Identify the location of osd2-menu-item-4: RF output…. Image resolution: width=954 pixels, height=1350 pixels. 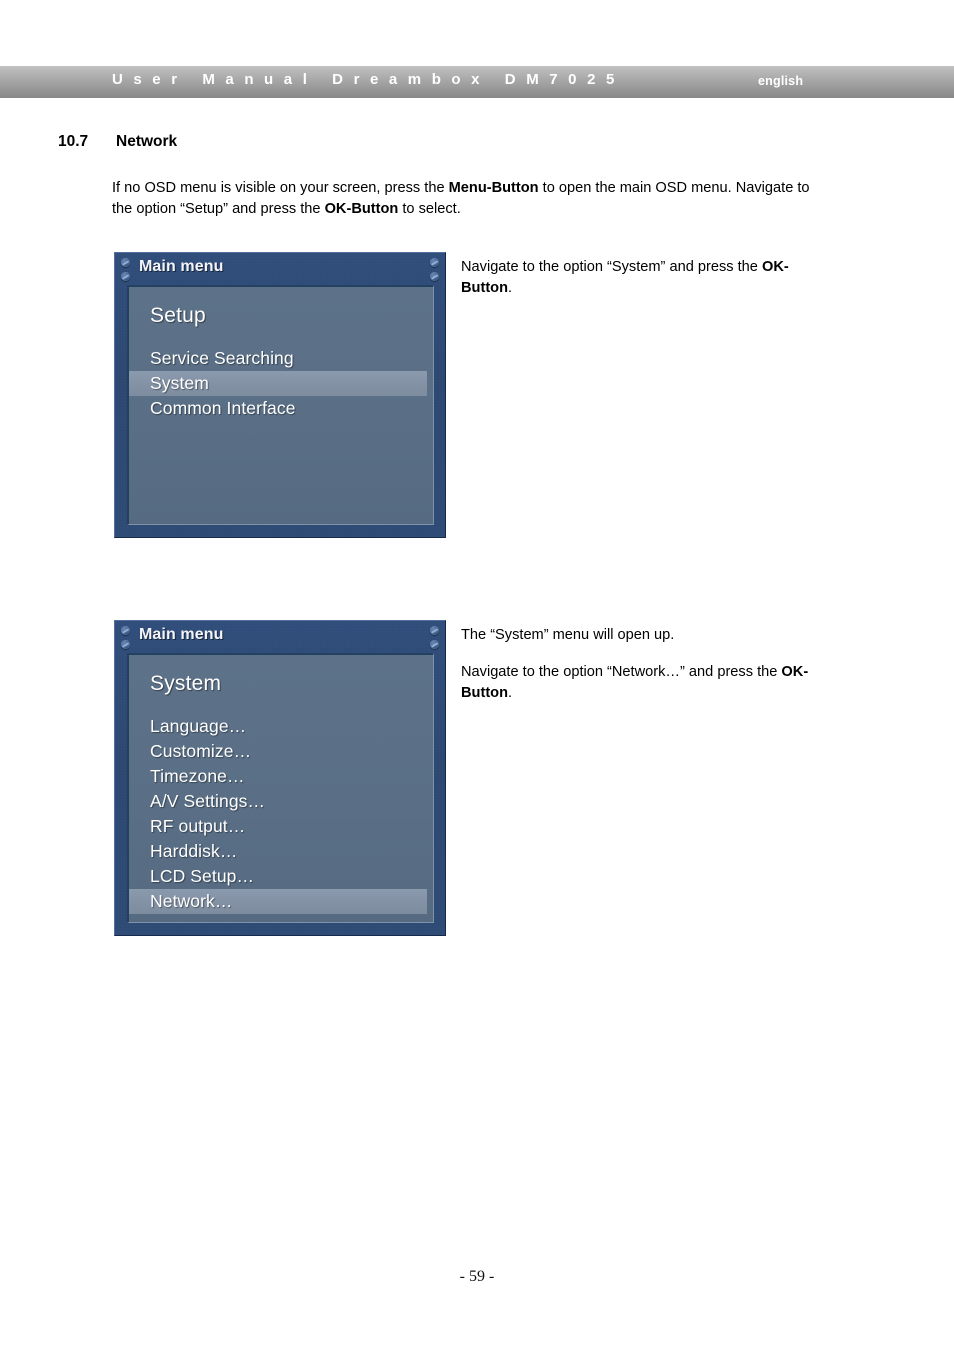
(281, 826).